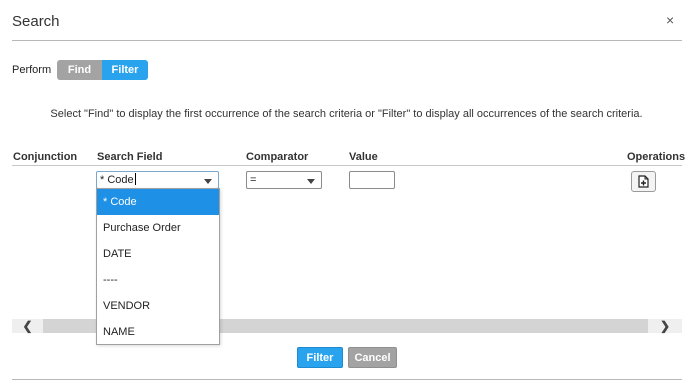 The image size is (695, 382). Describe the element at coordinates (284, 180) in the screenshot. I see `comparator-select: =` at that location.